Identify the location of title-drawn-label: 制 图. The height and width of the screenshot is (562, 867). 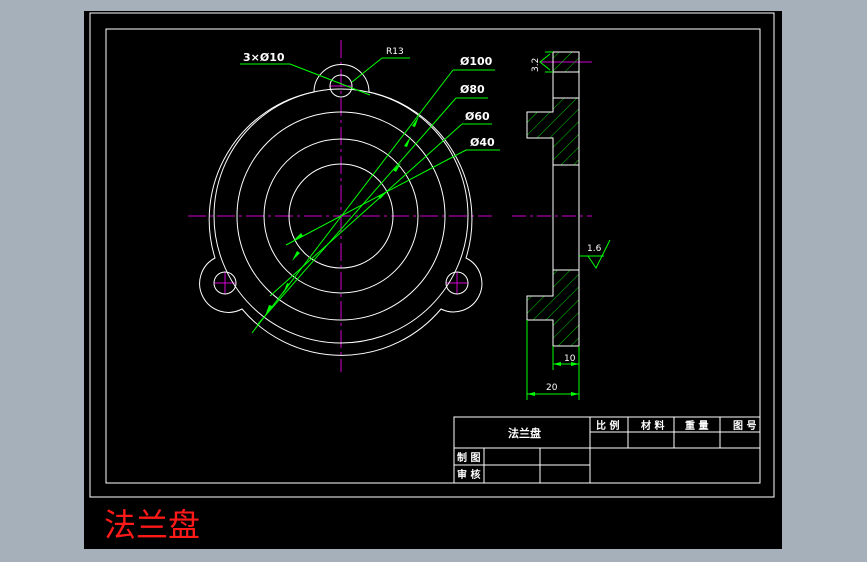
(468, 457).